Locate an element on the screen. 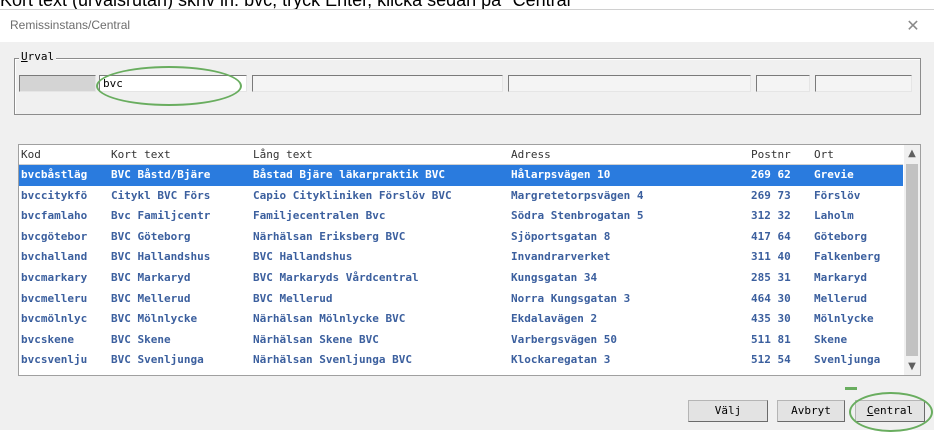 The image size is (934, 432). cell-postnr: 269 73 is located at coordinates (771, 195).